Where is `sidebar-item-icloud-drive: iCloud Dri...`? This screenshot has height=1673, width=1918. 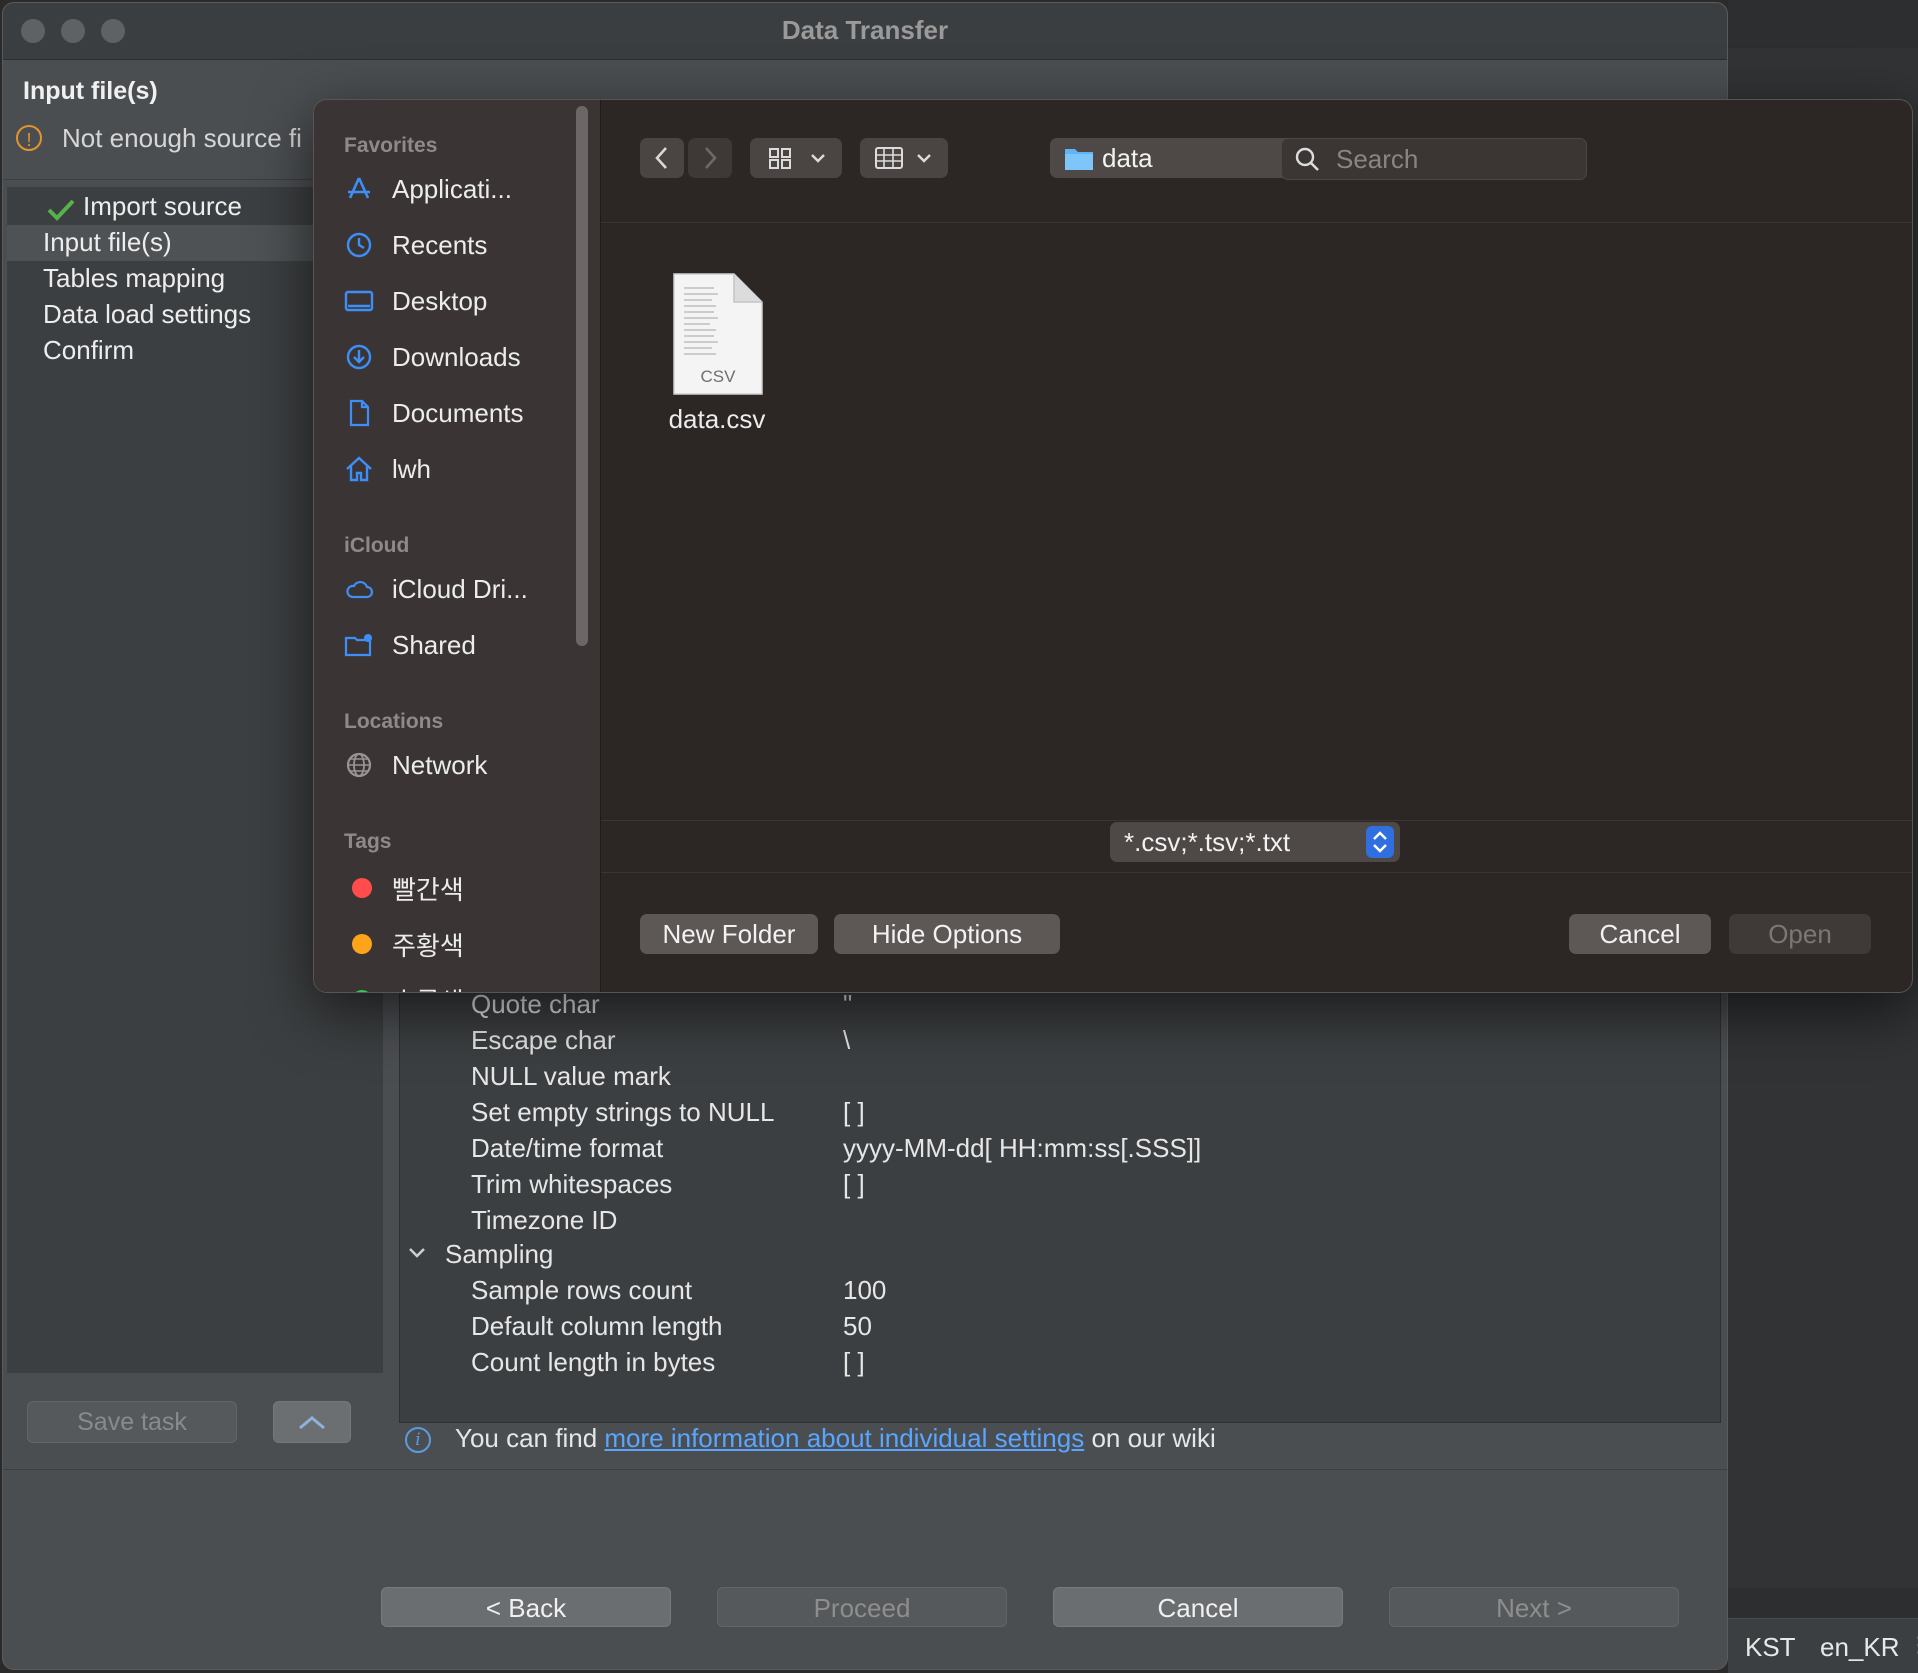 sidebar-item-icloud-drive: iCloud Dri... is located at coordinates (464, 590).